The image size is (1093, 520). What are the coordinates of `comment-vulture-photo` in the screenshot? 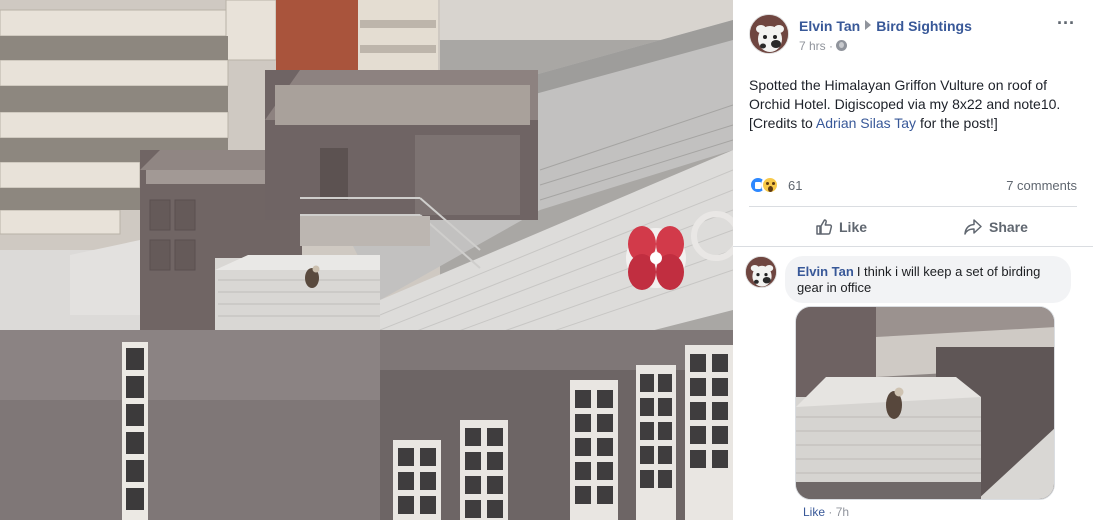 It's located at (925, 403).